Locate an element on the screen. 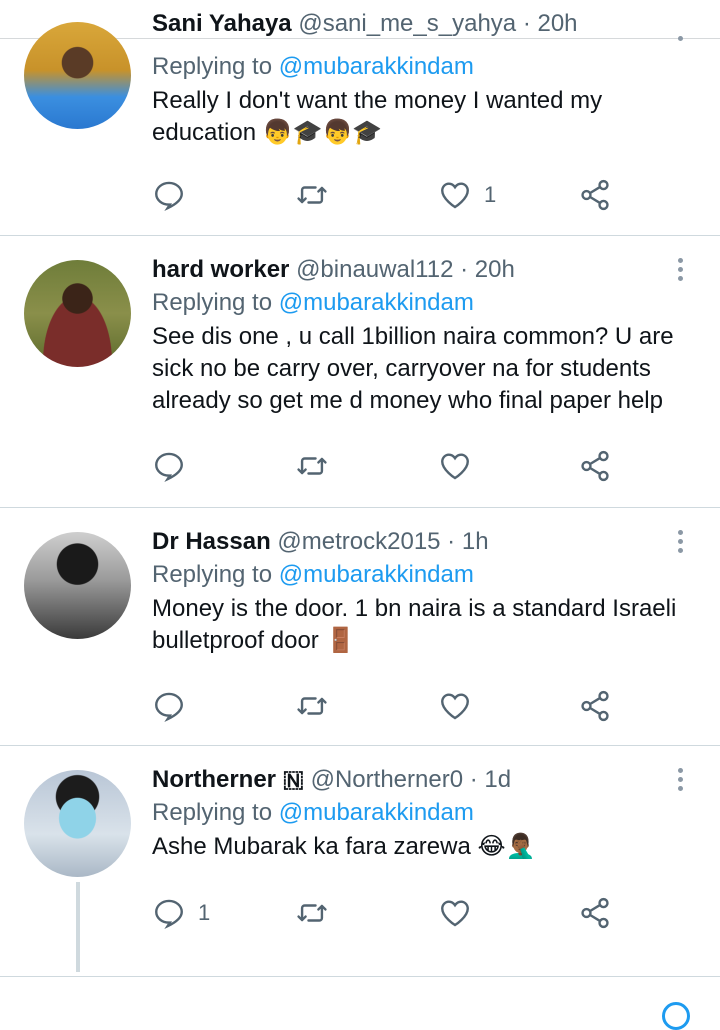  tweet-text: Ashe Mubarak ka fara zarewa 😂🤦🏾‍♂️ is located at coordinates (344, 846).